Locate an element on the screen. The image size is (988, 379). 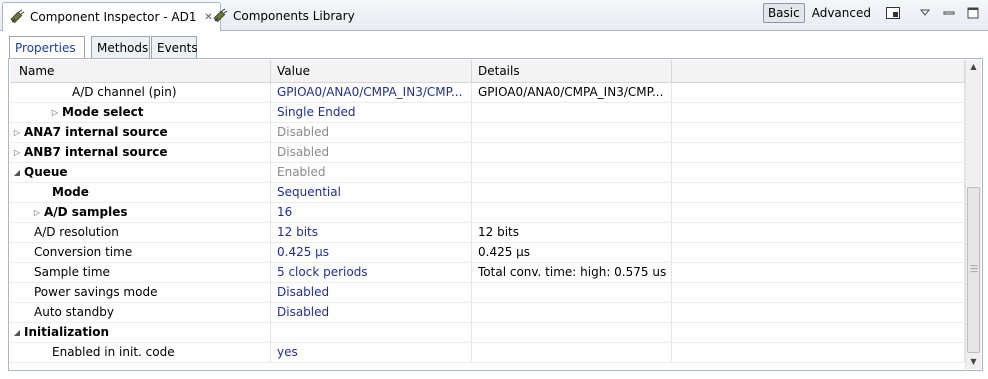
table-row: Conversion time 0.425 µs 0.425 µs is located at coordinates (487, 253).